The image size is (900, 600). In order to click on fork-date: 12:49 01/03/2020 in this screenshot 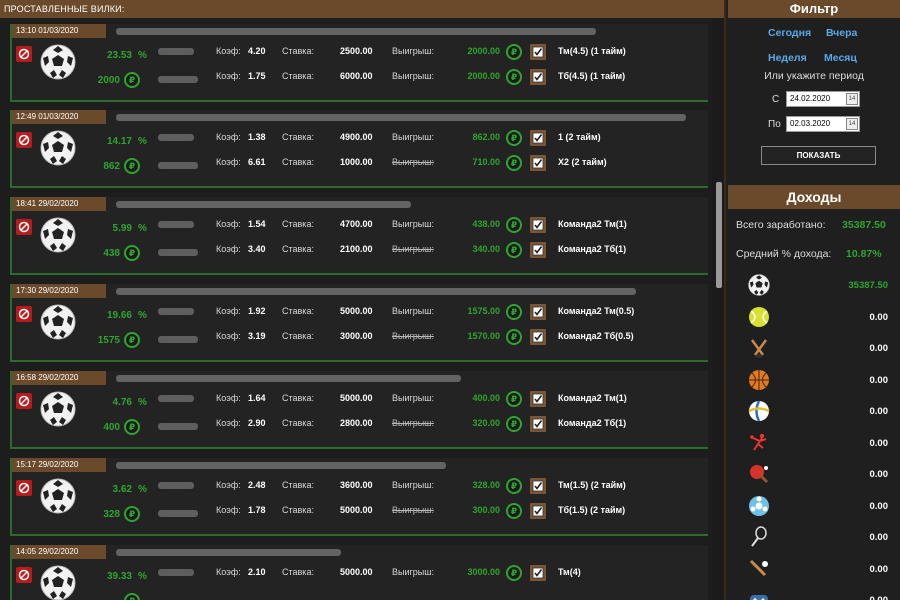, I will do `click(59, 117)`.